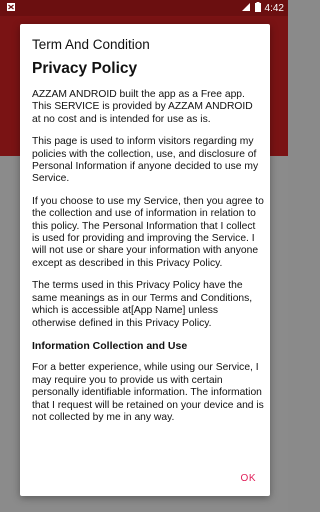 The width and height of the screenshot is (320, 512). Describe the element at coordinates (246, 8) in the screenshot. I see `signal-icon` at that location.